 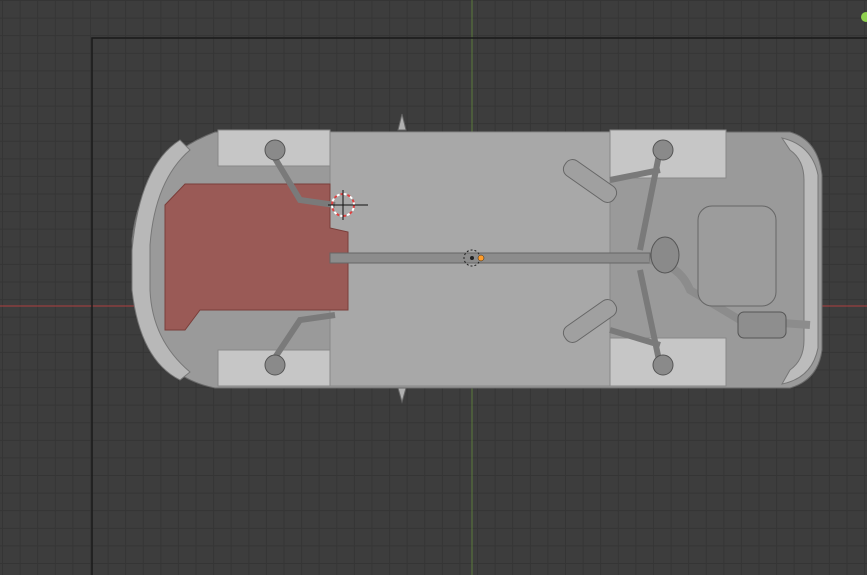 What do you see at coordinates (402, 122) in the screenshot?
I see `left-mirror` at bounding box center [402, 122].